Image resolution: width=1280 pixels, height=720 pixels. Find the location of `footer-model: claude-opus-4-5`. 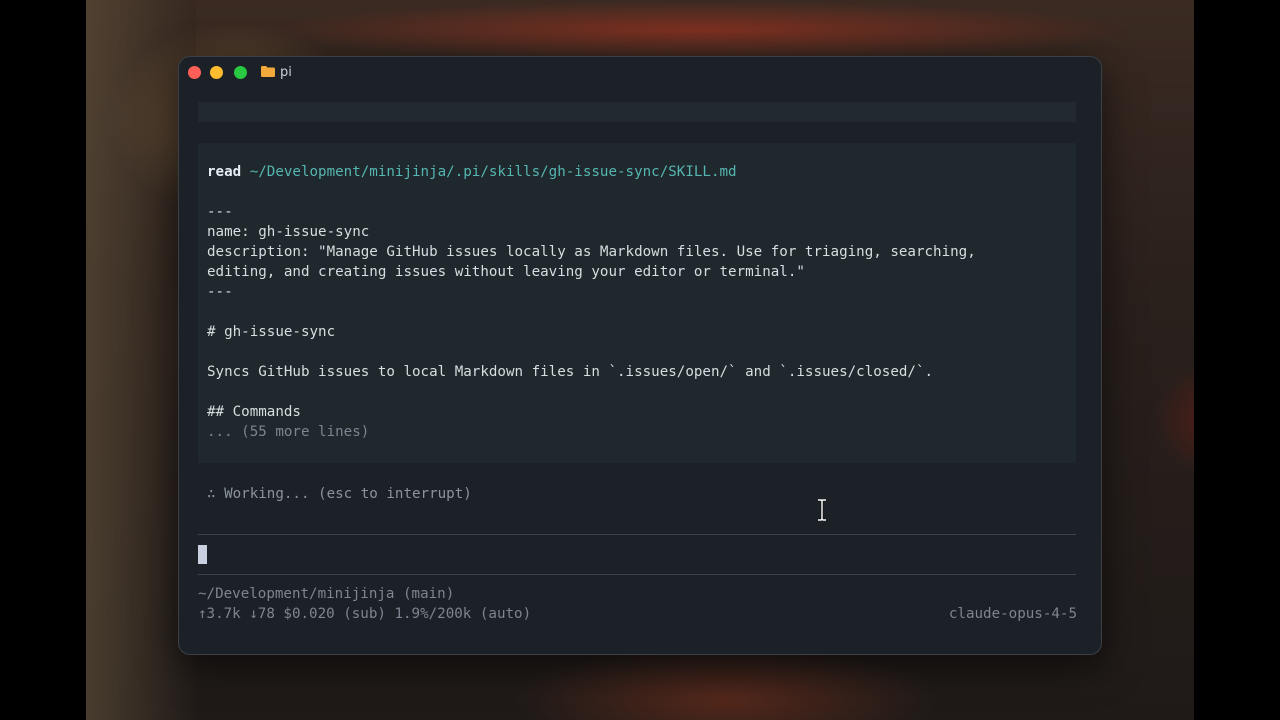

footer-model: claude-opus-4-5 is located at coordinates (1012, 614).